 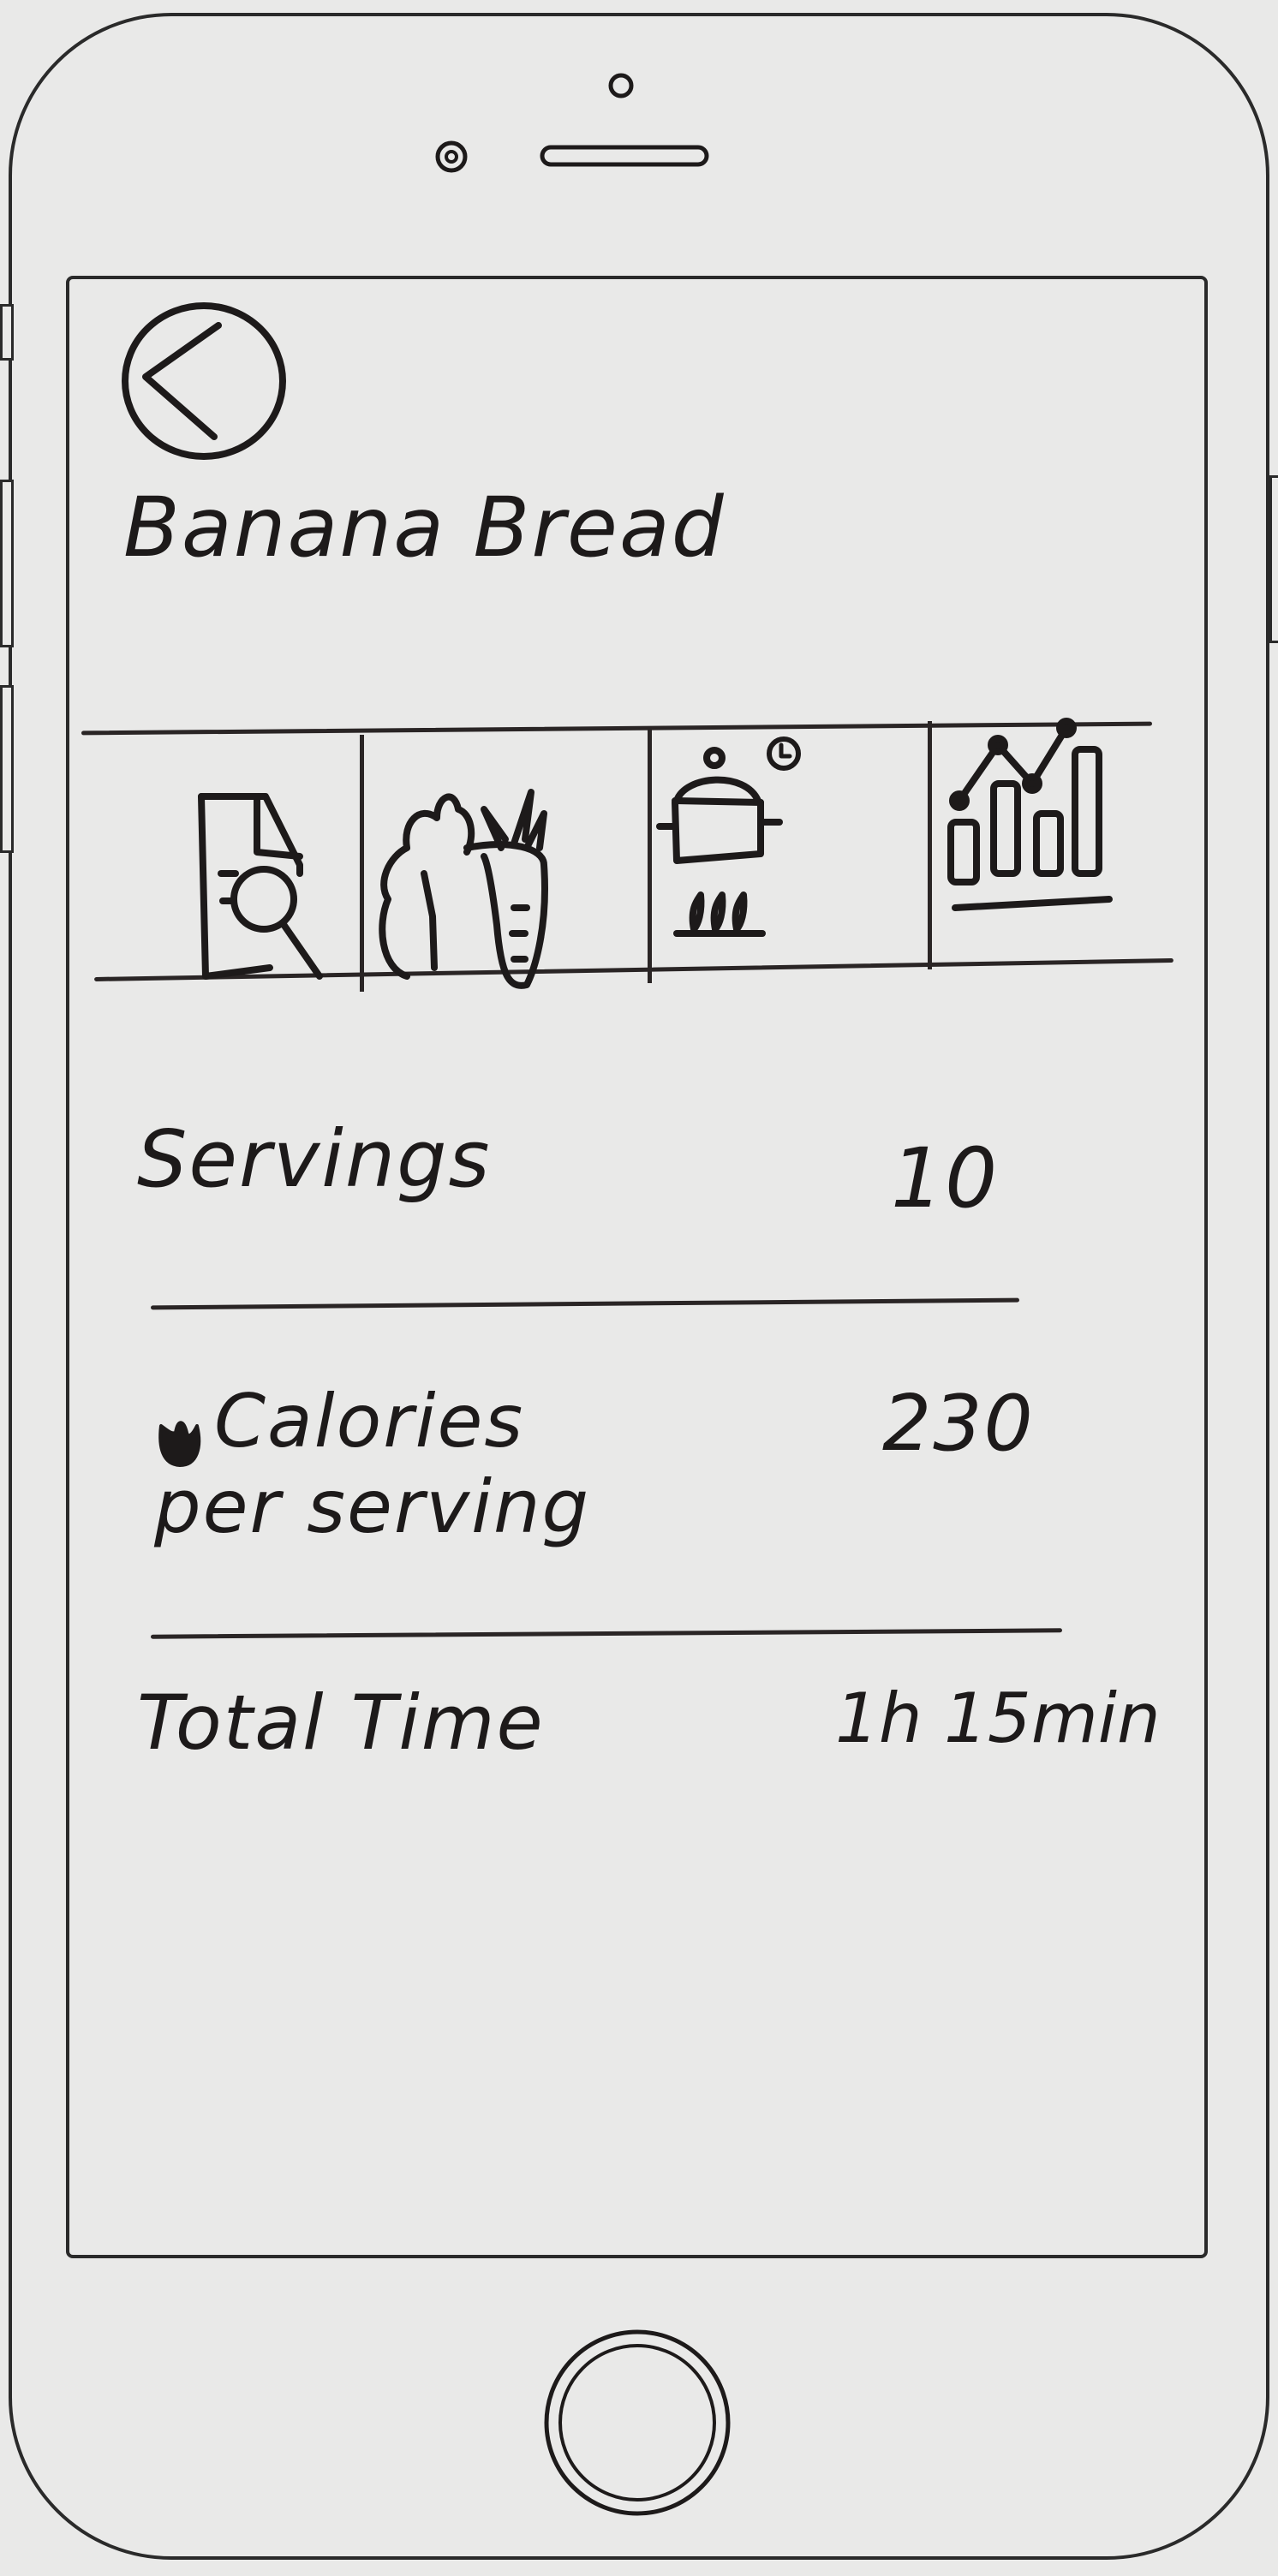 What do you see at coordinates (314, 1159) in the screenshot?
I see `servings-label: Servings` at bounding box center [314, 1159].